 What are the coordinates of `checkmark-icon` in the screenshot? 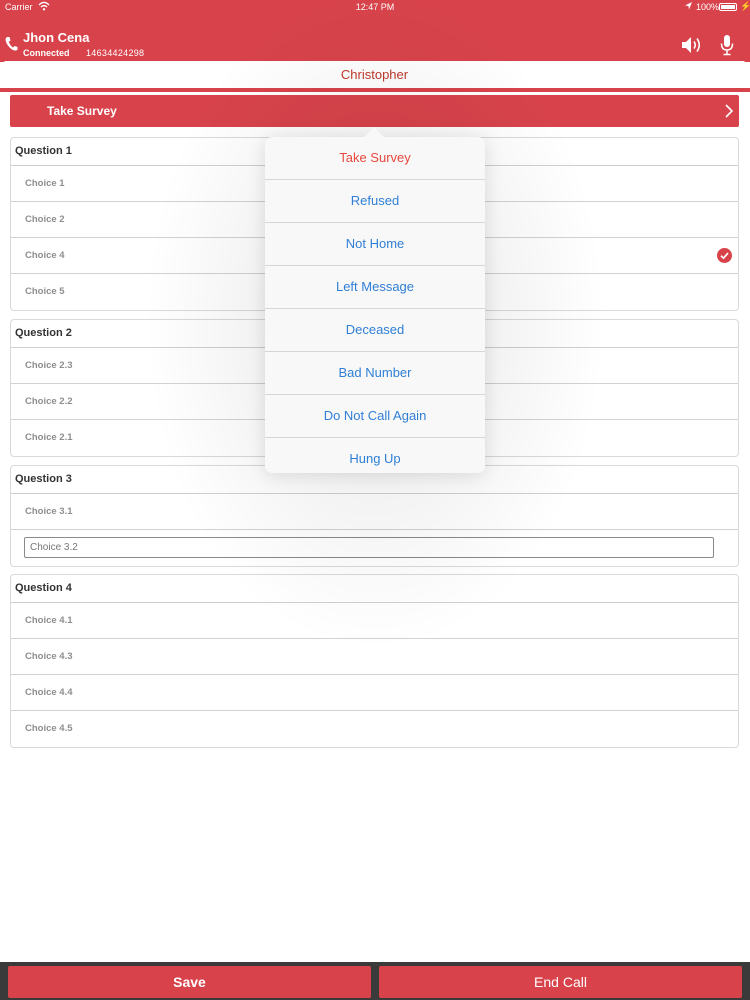 It's located at (724, 255).